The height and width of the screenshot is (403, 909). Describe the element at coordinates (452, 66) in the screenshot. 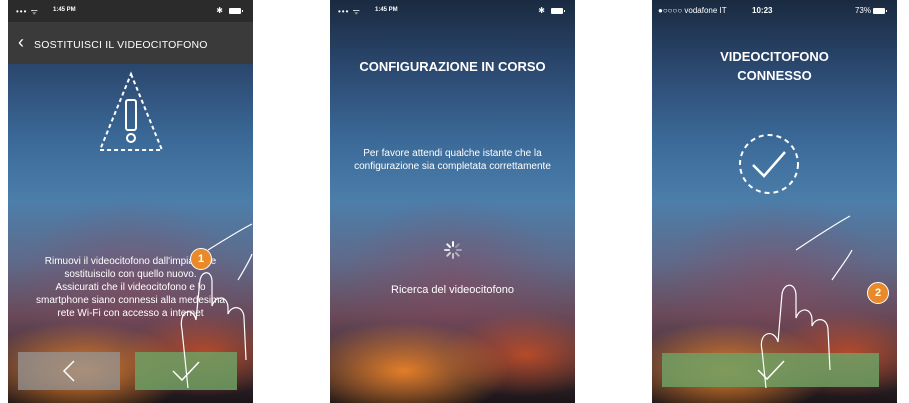

I see `page-title: CONFIGURAZIONE IN CORSO` at that location.